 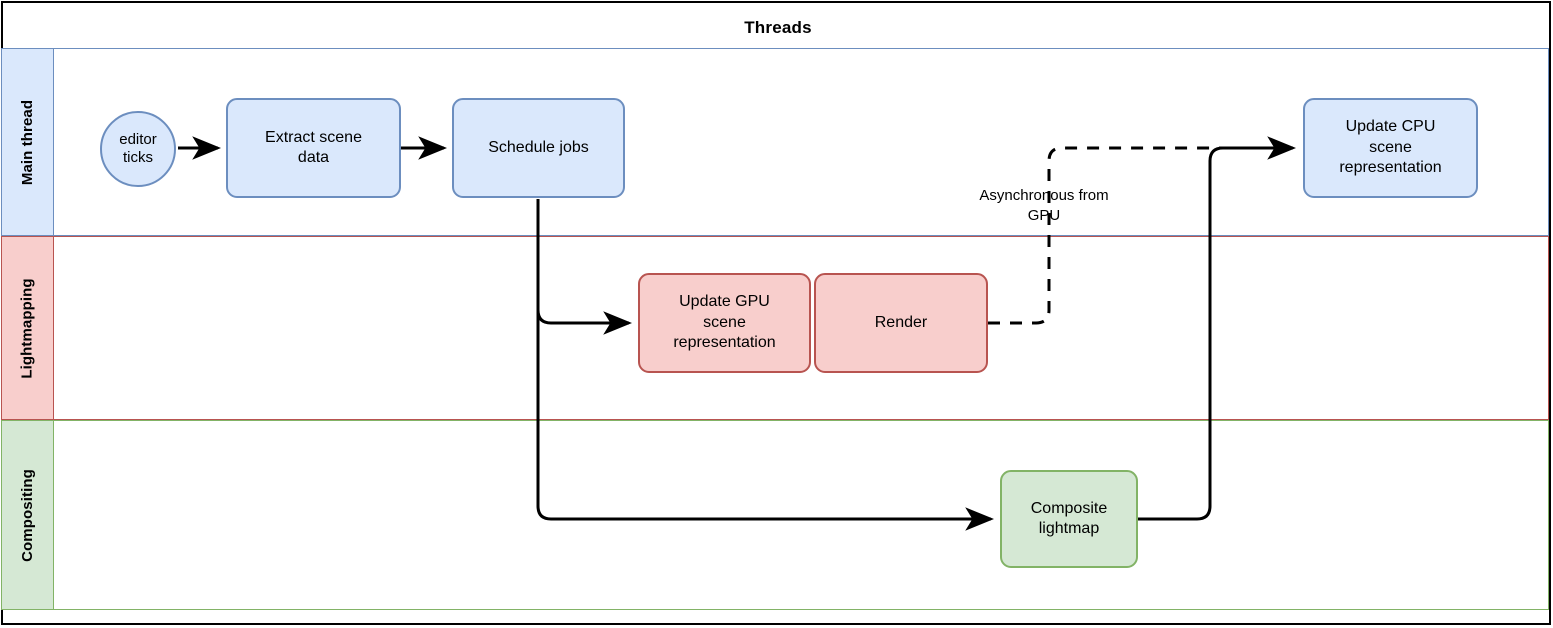 I want to click on swimlane-label-compositing: Compositing, so click(x=28, y=515).